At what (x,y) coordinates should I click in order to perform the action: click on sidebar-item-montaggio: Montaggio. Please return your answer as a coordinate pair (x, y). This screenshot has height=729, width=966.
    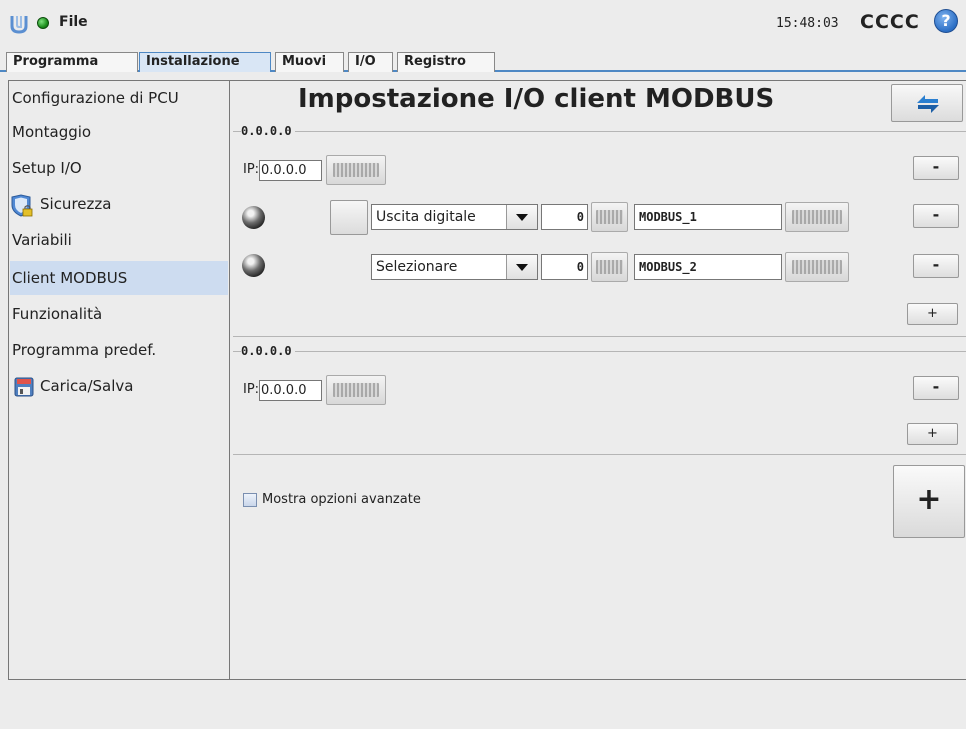
    Looking at the image, I should click on (119, 132).